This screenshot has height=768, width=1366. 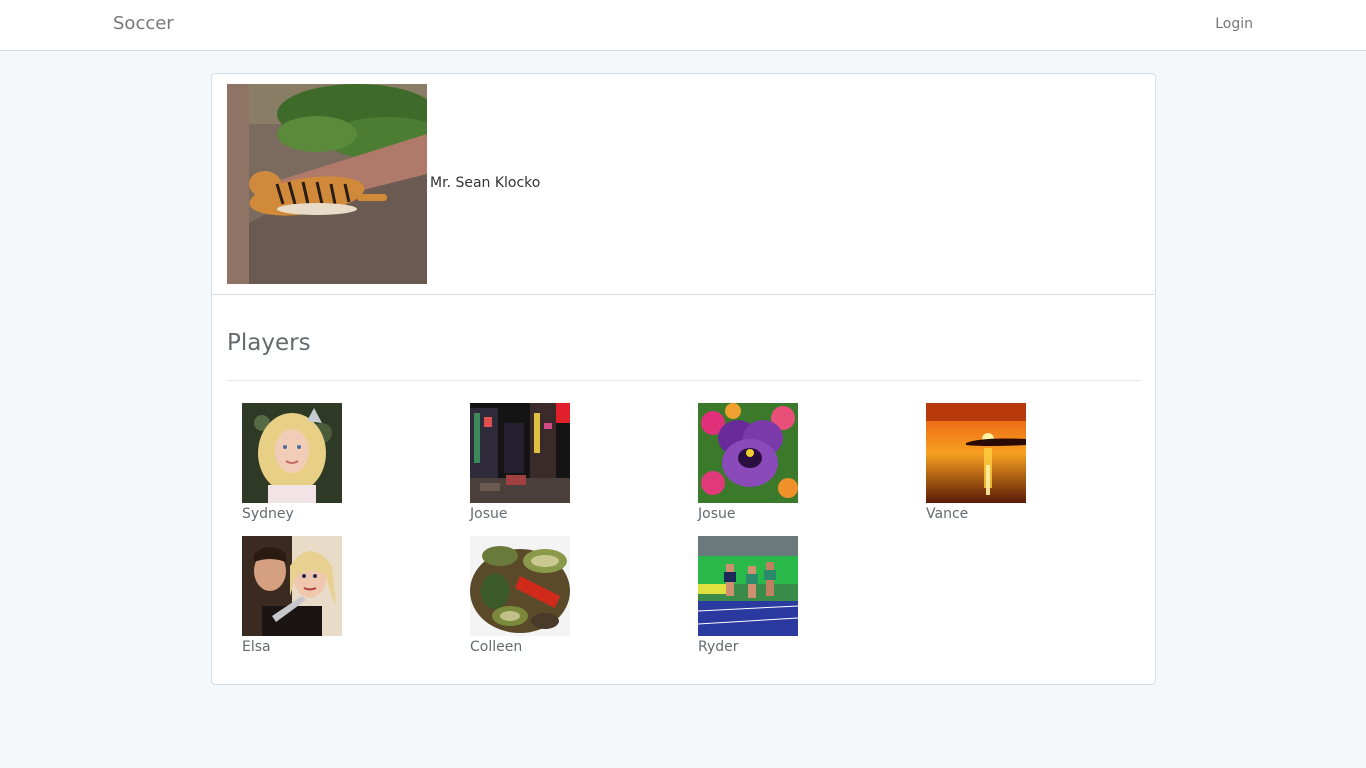 What do you see at coordinates (269, 343) in the screenshot?
I see `players-heading: Players` at bounding box center [269, 343].